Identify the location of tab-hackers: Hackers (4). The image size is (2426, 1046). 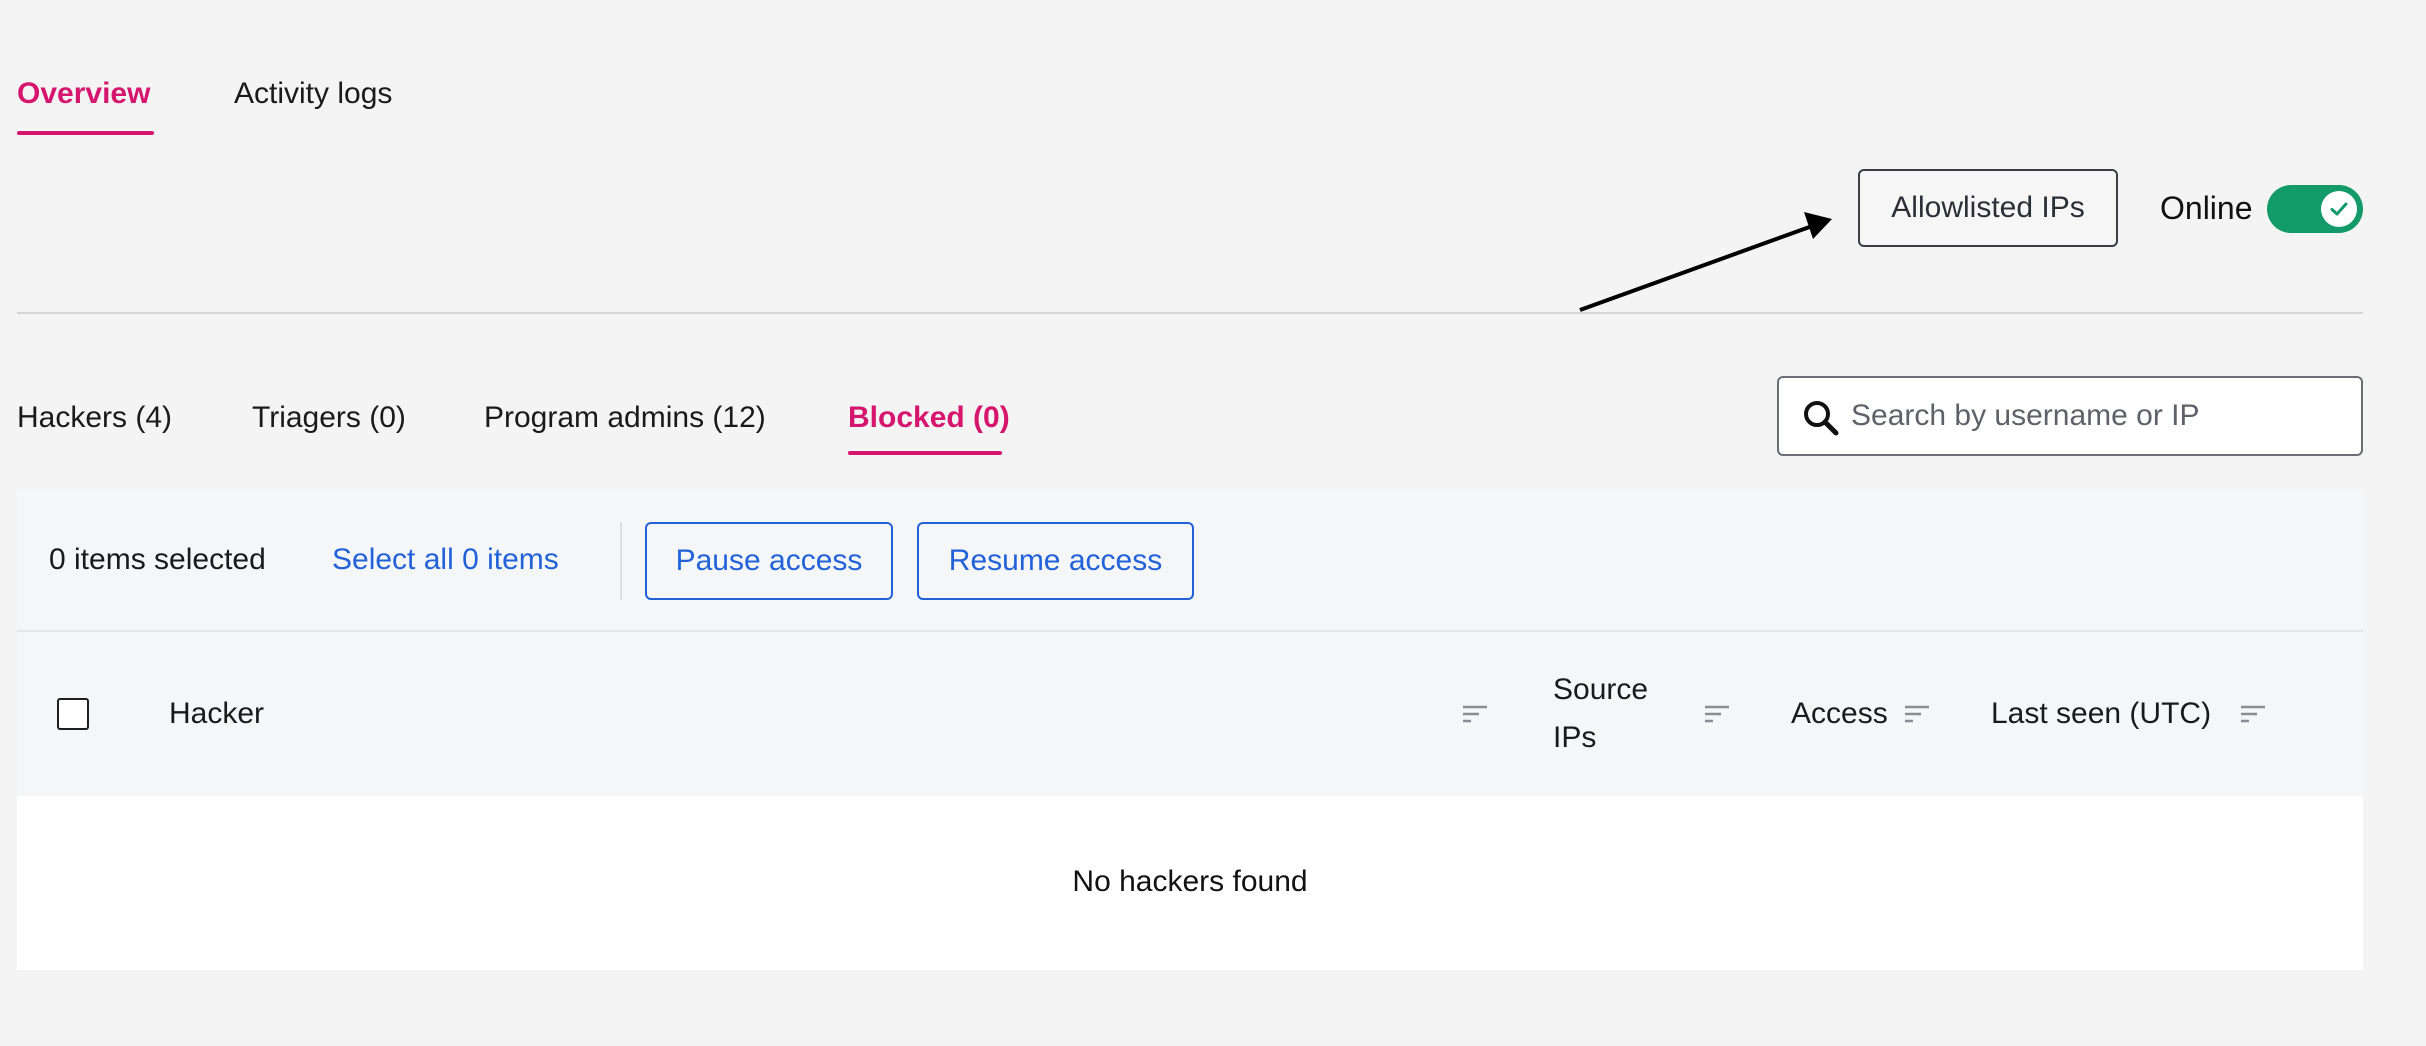
(94, 418).